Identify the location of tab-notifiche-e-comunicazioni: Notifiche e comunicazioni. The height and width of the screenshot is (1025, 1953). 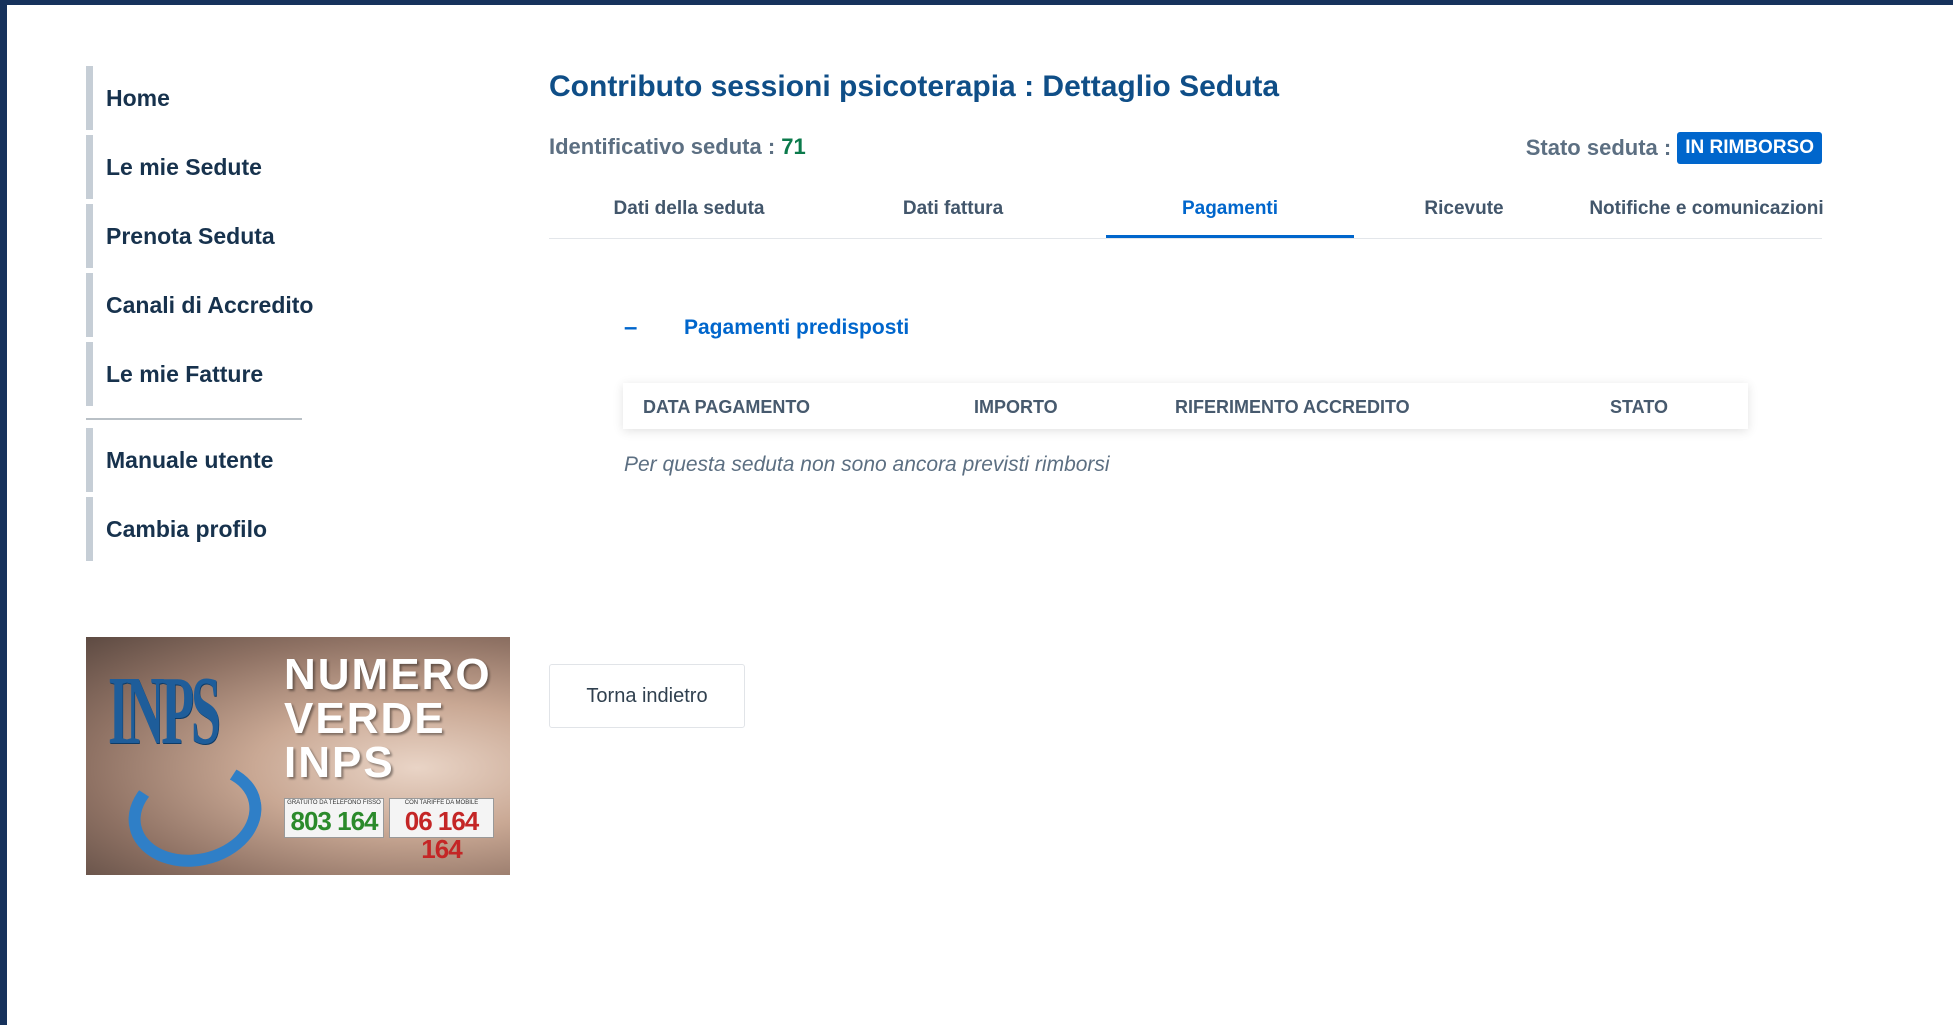
(1706, 212).